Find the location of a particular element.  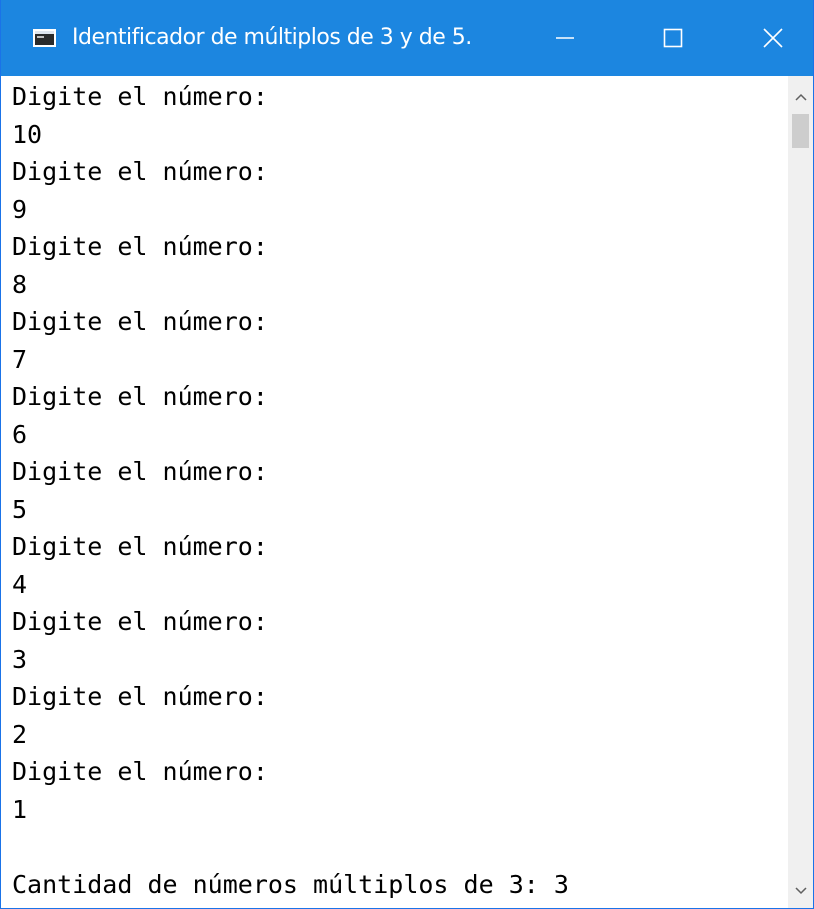

vertical-scrollbar is located at coordinates (800, 492).